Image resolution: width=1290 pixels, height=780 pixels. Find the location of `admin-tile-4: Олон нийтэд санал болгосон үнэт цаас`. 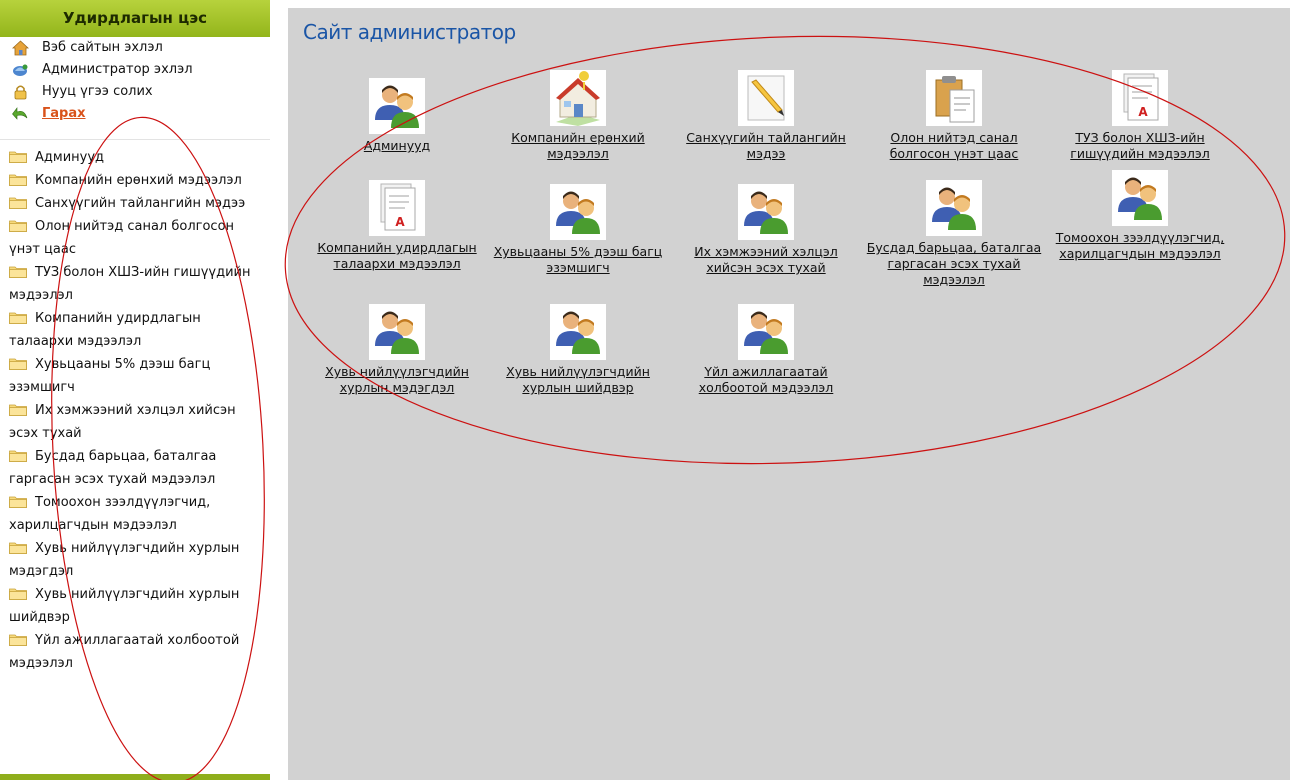

admin-tile-4: Олон нийтэд санал болгосон үнэт цаас is located at coordinates (954, 116).